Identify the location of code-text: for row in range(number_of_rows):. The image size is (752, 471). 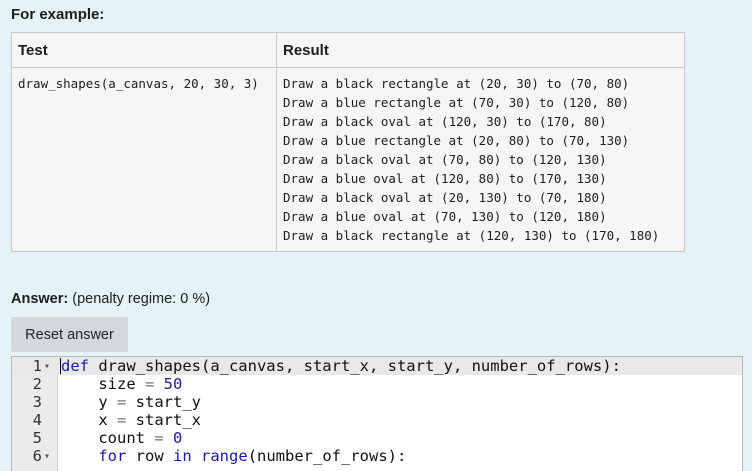
(233, 456).